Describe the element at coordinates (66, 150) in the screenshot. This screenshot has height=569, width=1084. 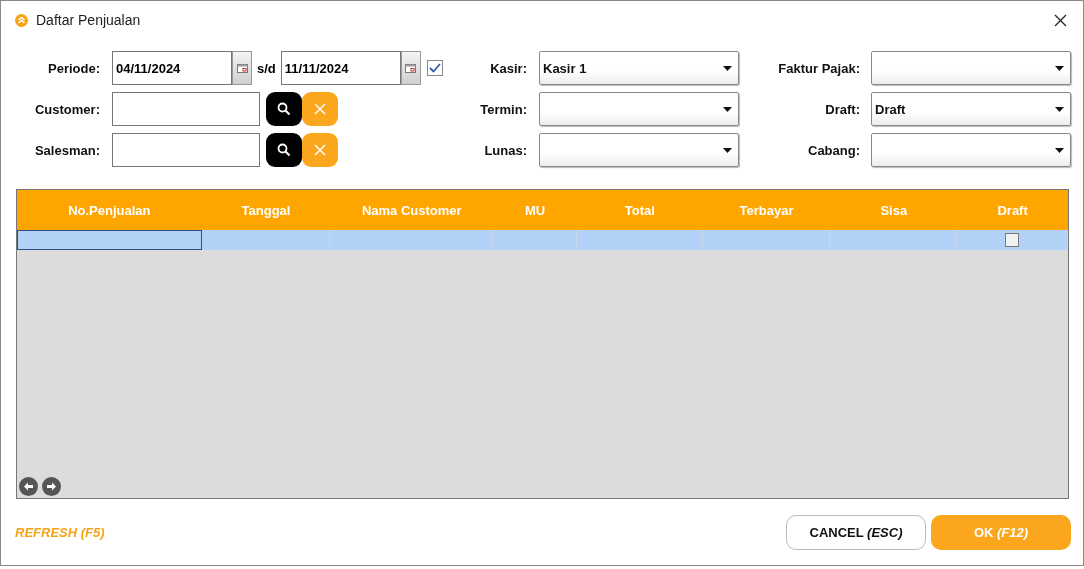
I see `field-label: Salesman:` at that location.